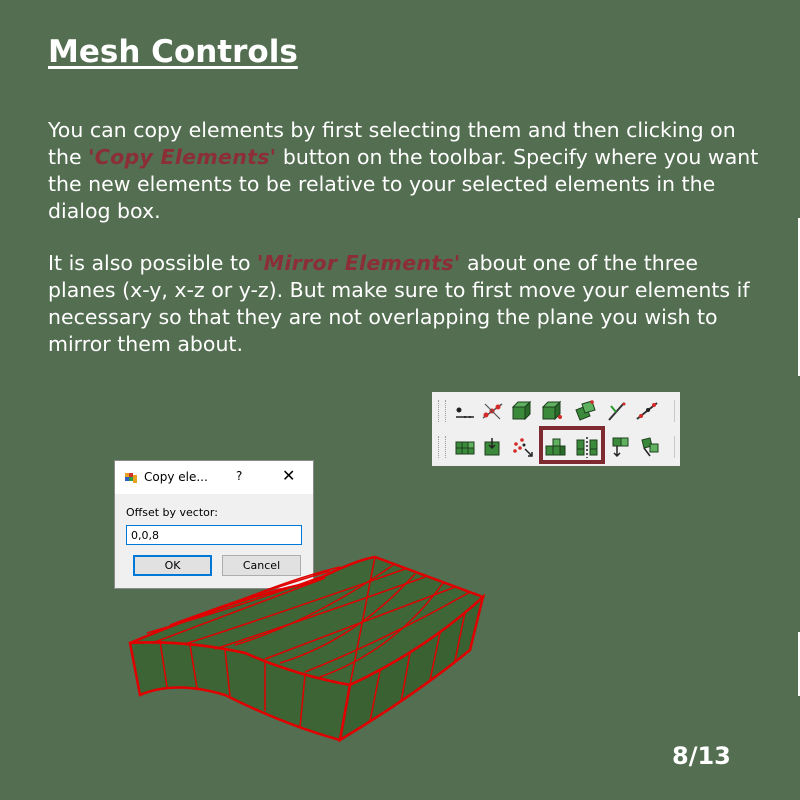  I want to click on paragraph-text: It is also possible to, so click(153, 263).